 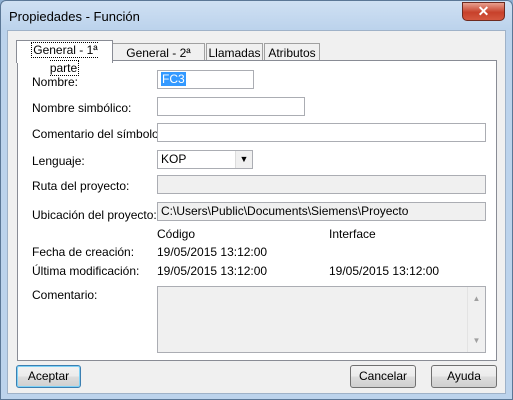 I want to click on window-title: Propiedades - Función, so click(x=74, y=16).